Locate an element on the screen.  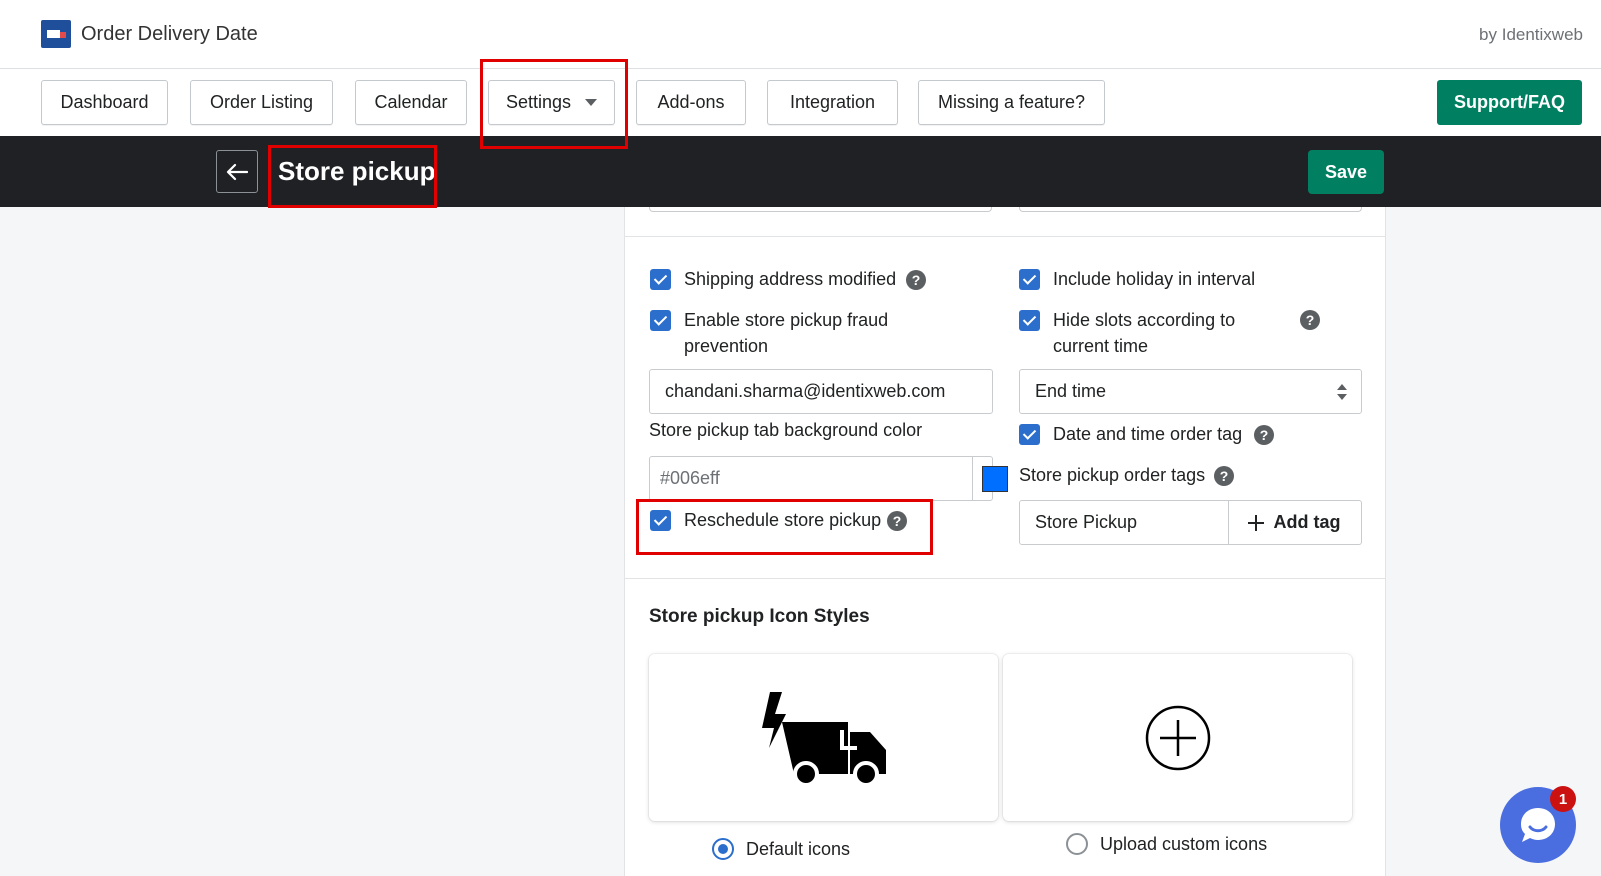
pickup-tag-value: Store Pickup is located at coordinates (1086, 522).